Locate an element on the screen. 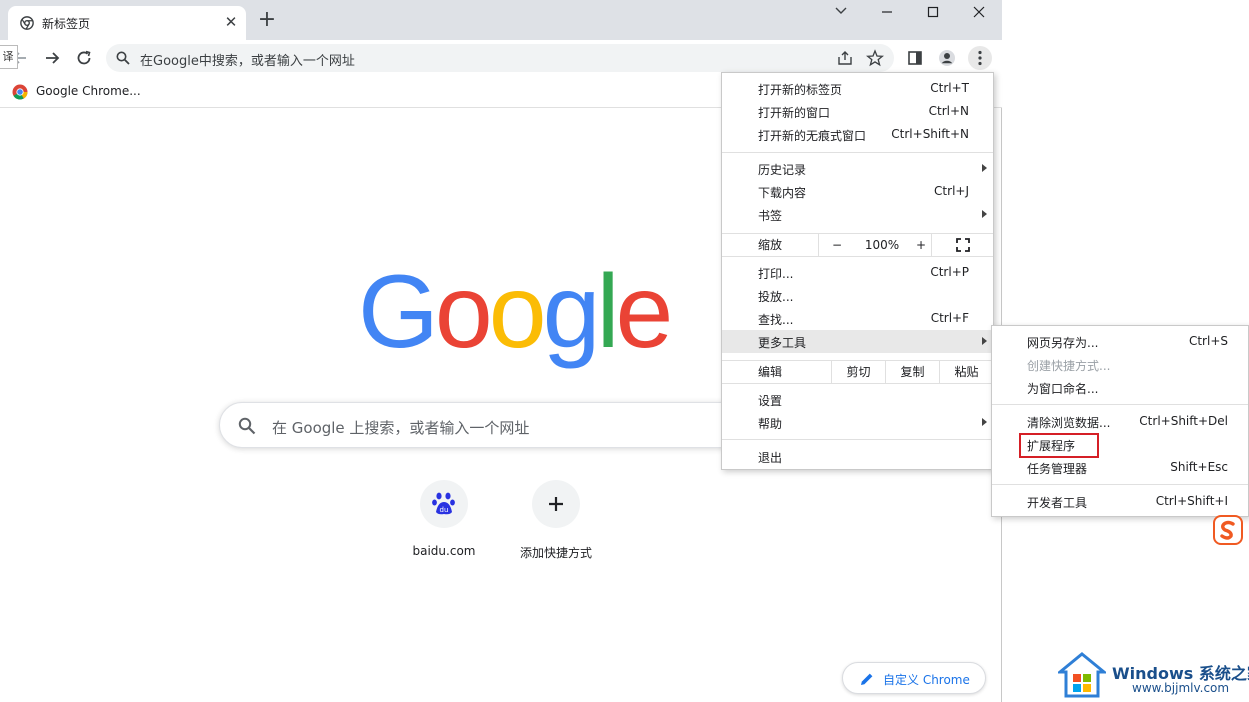 This screenshot has height=702, width=1249. edit-label: 编辑 is located at coordinates (770, 372).